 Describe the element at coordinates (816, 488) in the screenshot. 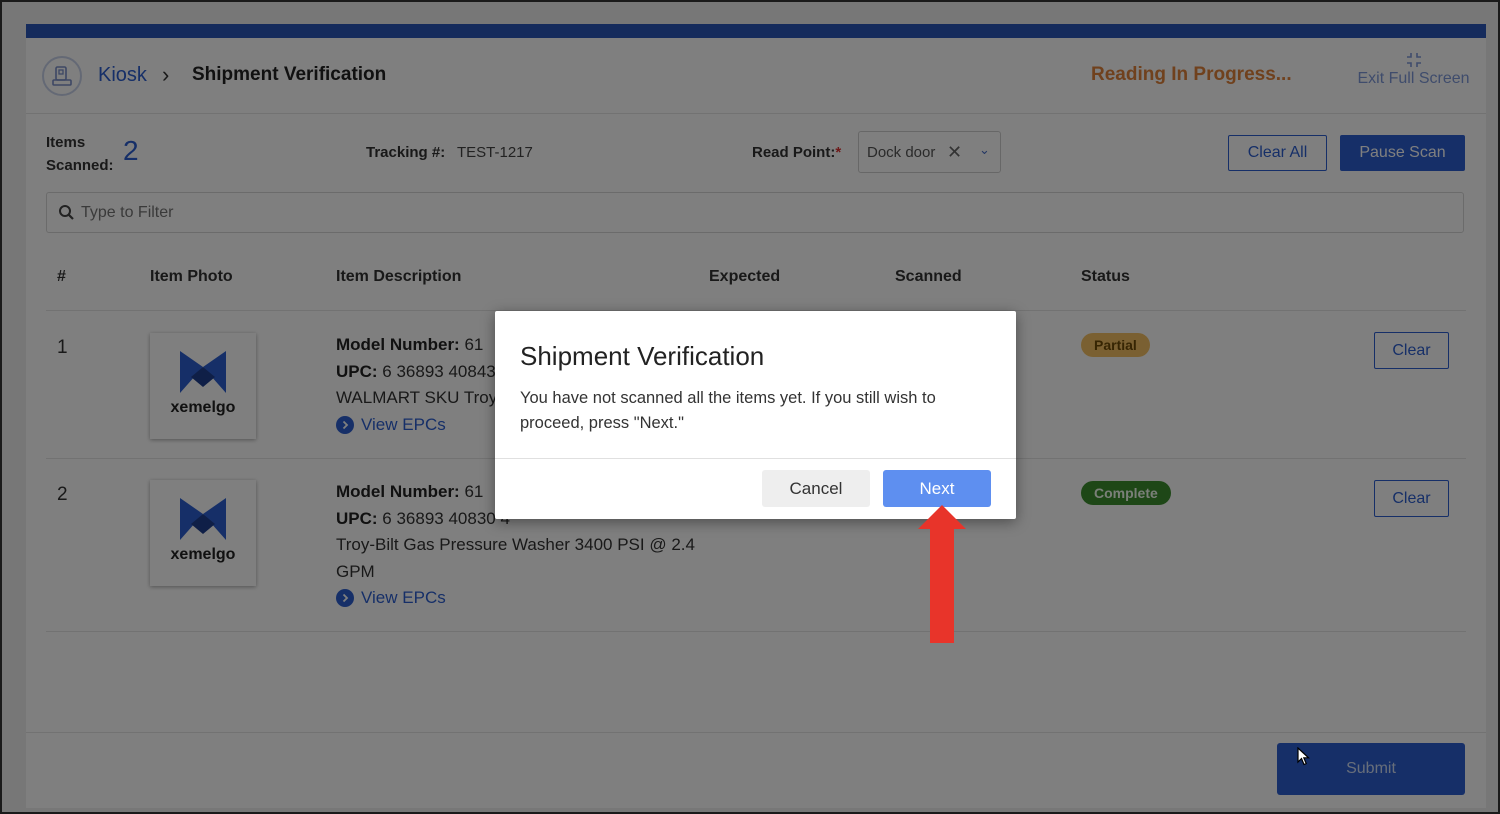

I see `cancel-button: Cancel` at that location.